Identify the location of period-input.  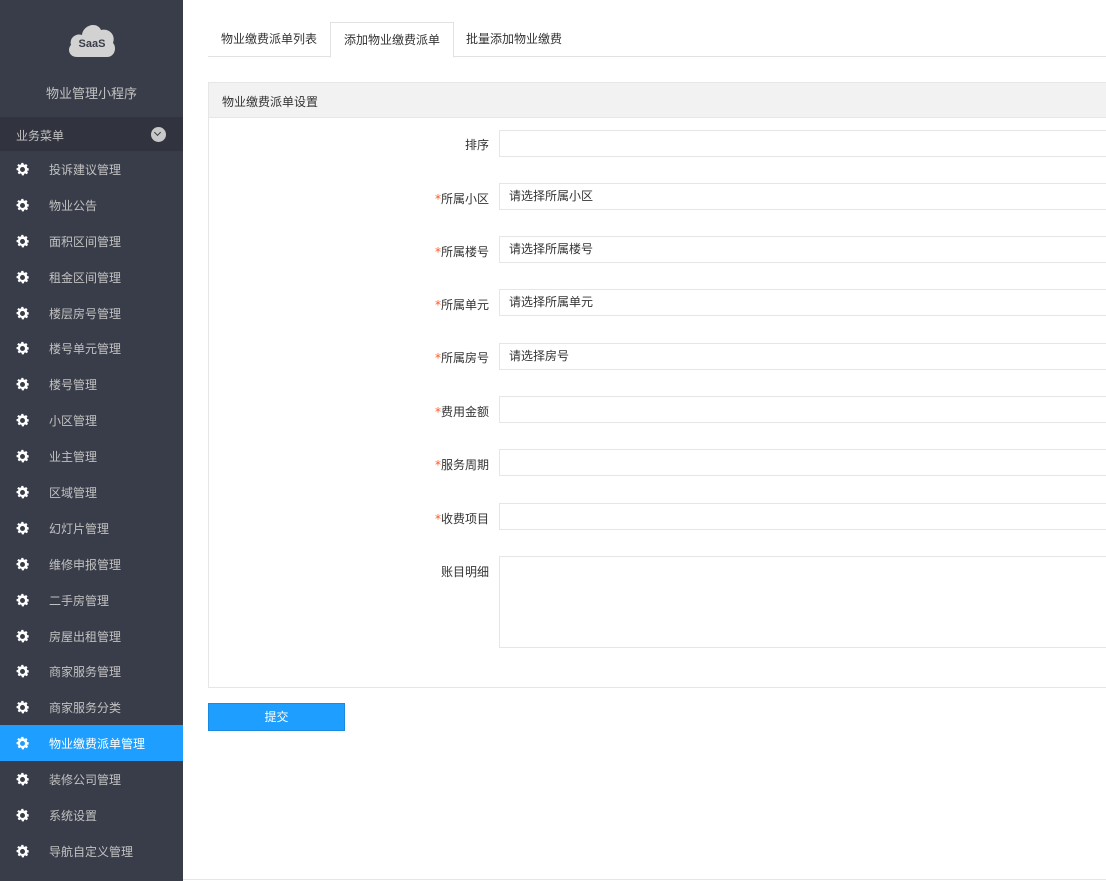
(802, 462).